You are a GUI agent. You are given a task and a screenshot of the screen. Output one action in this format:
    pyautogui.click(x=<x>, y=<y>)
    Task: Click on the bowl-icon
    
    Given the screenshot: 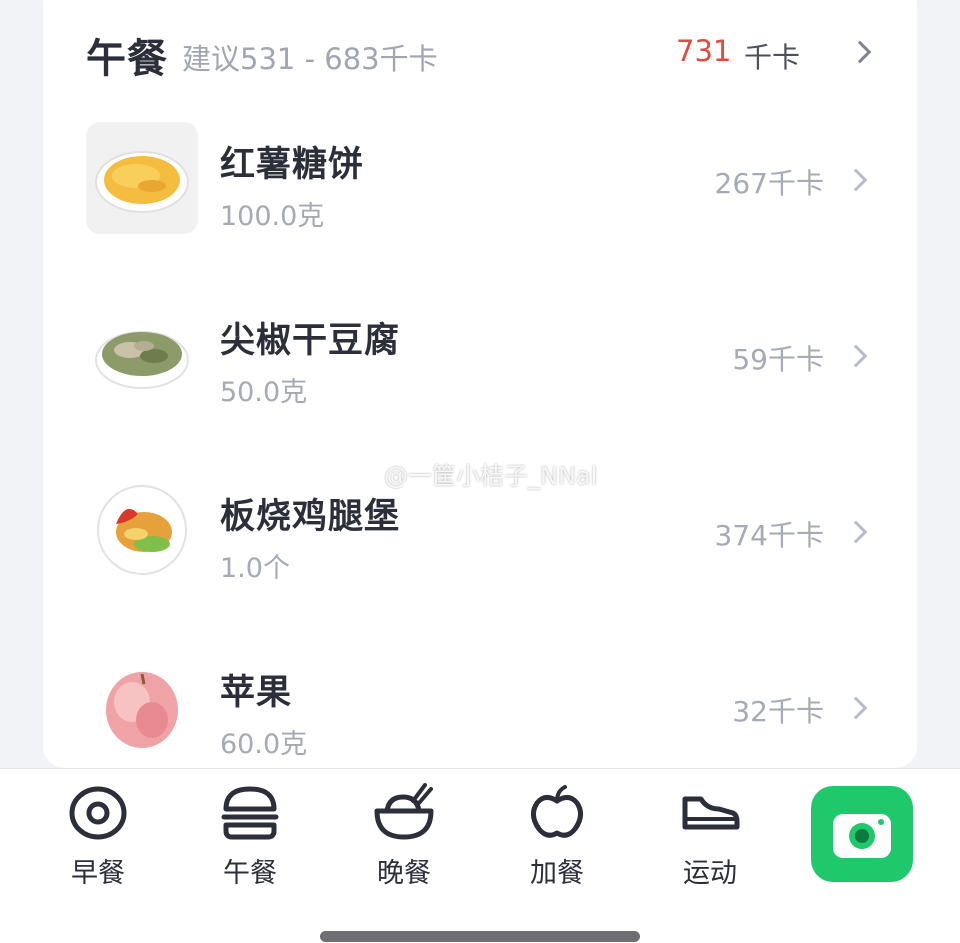 What is the action you would take?
    pyautogui.click(x=404, y=812)
    